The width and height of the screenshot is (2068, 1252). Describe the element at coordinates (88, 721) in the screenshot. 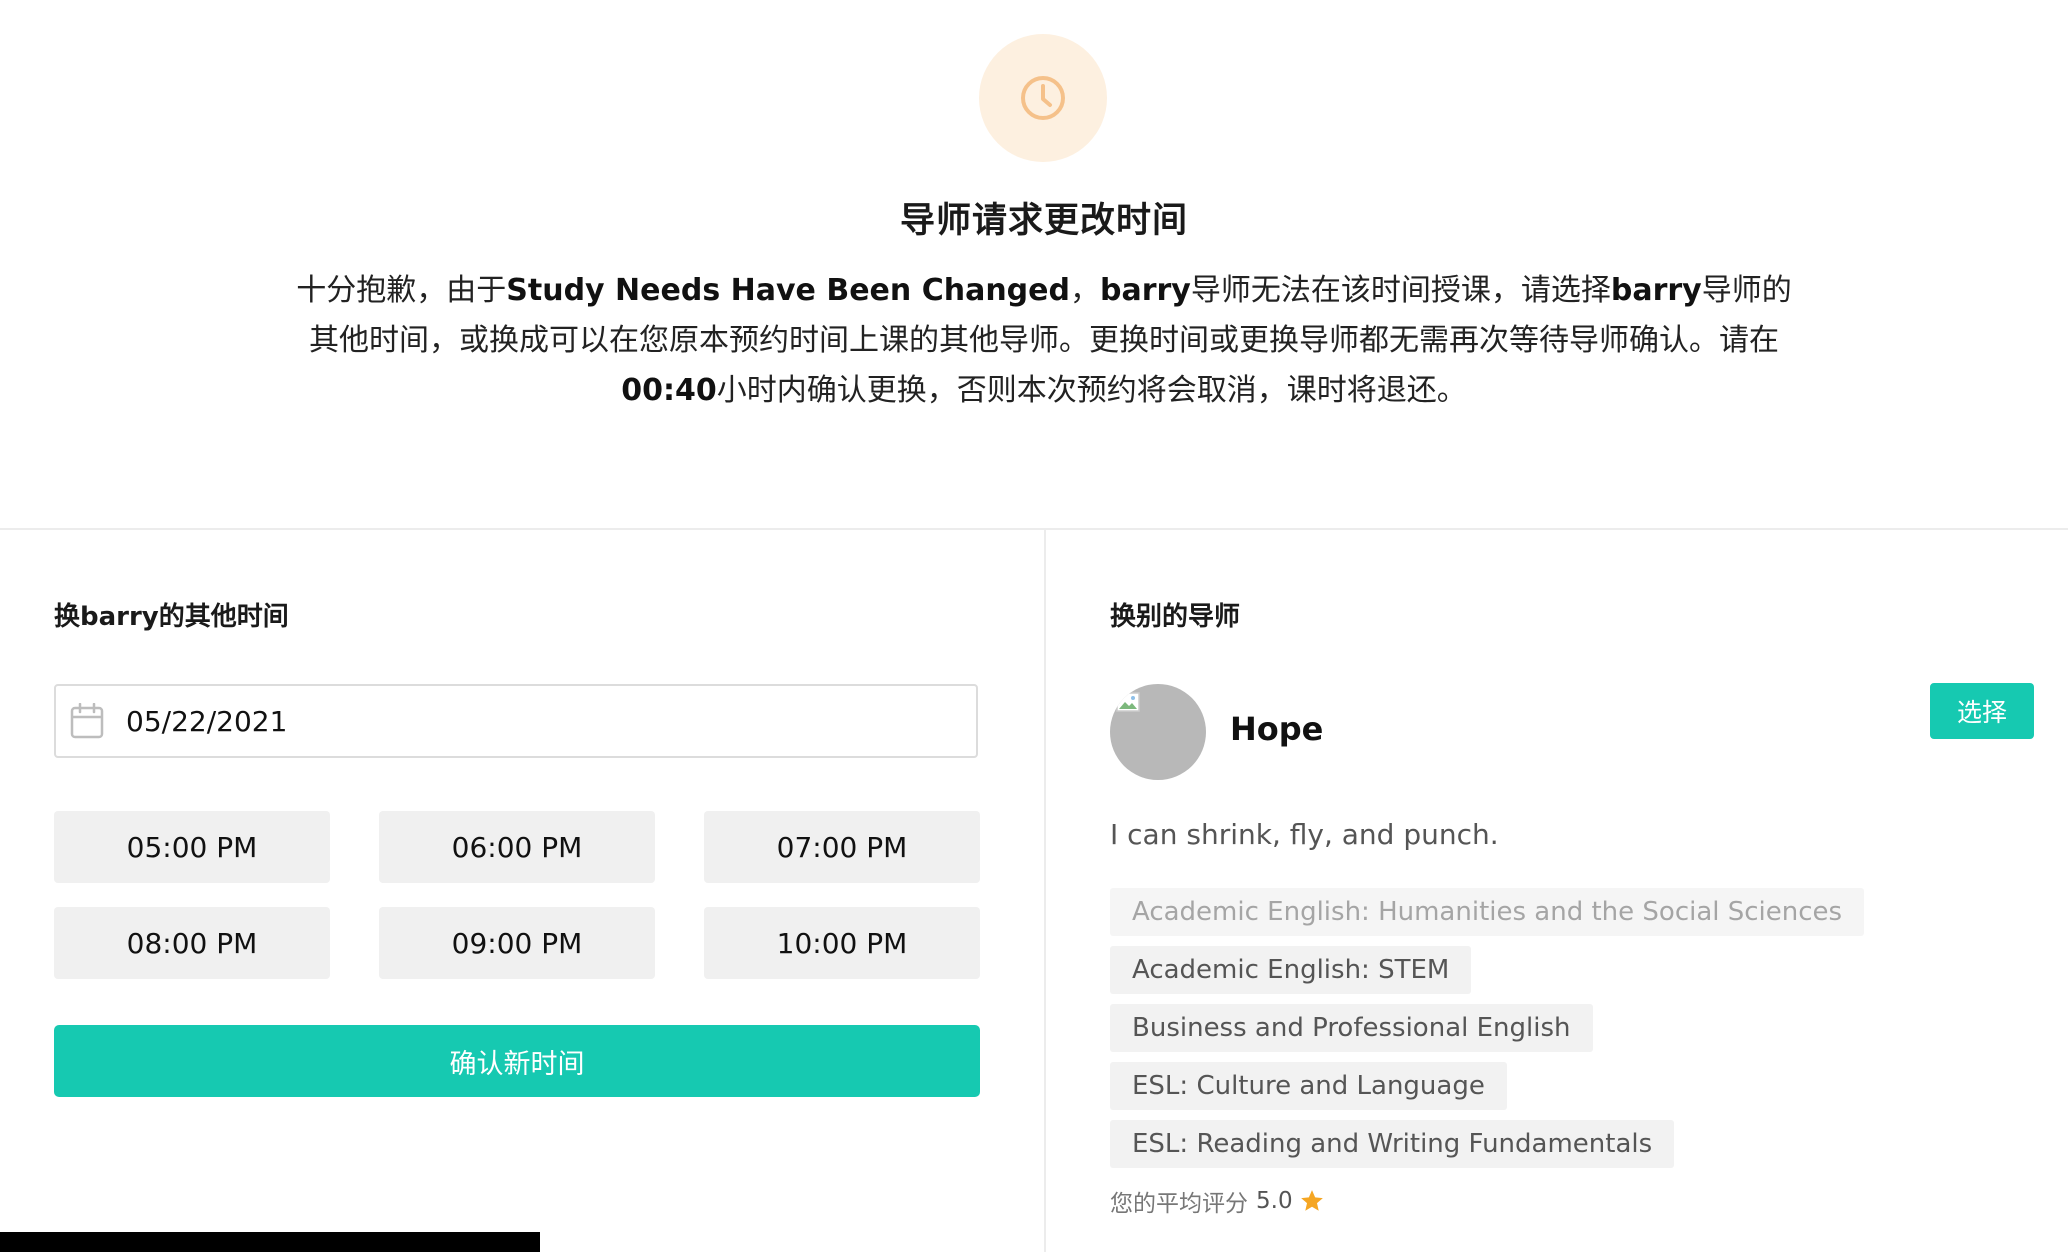

I see `calendar-icon` at that location.